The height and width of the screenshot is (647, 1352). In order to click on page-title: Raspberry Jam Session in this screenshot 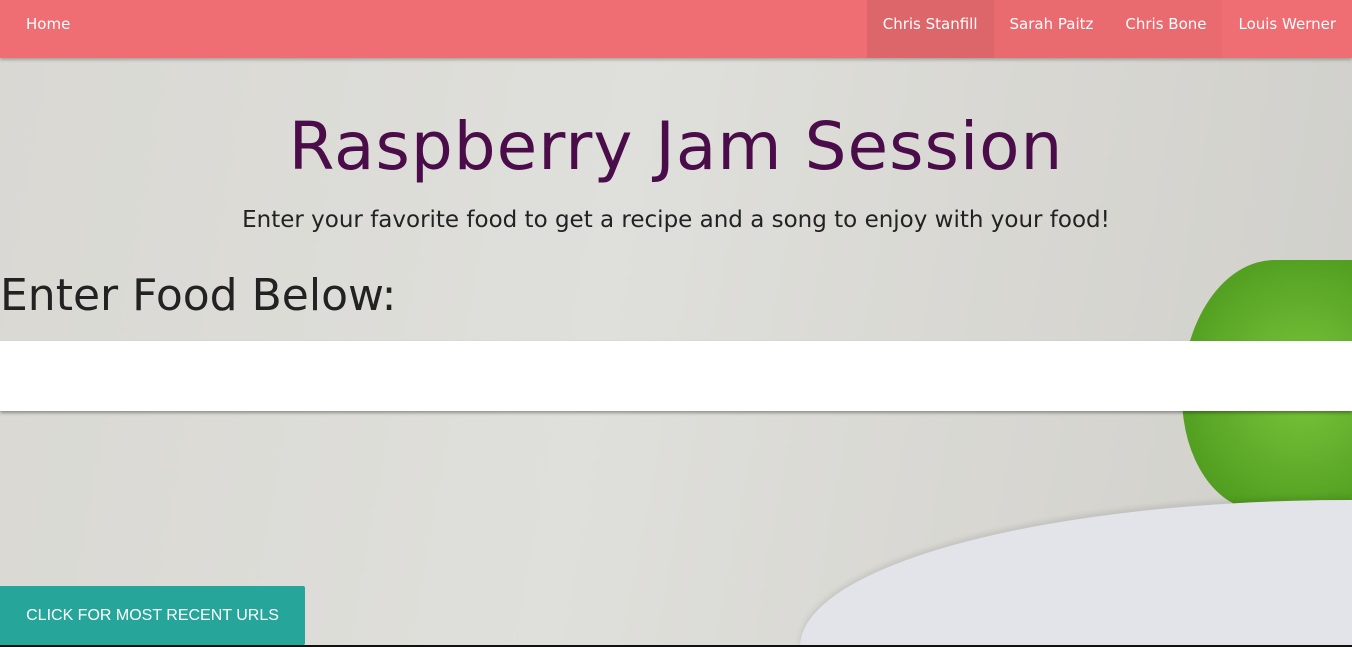, I will do `click(676, 146)`.